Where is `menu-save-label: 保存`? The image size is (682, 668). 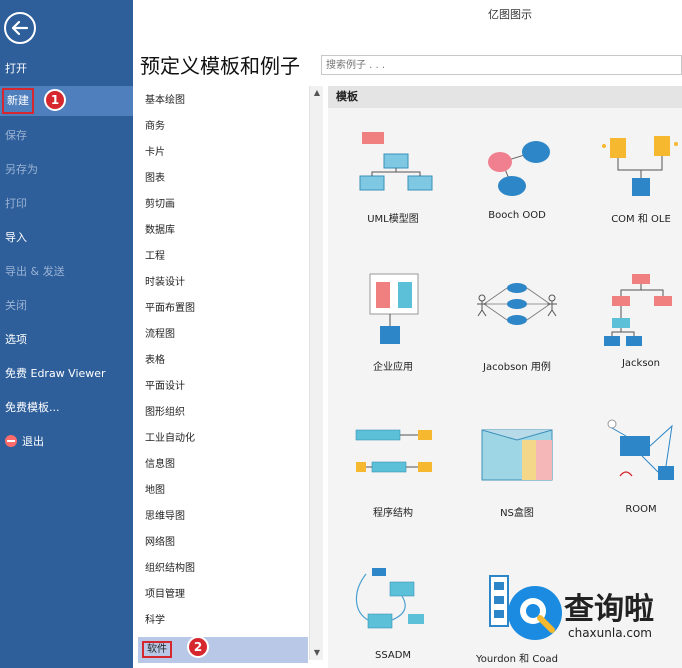
menu-save-label: 保存 is located at coordinates (16, 135).